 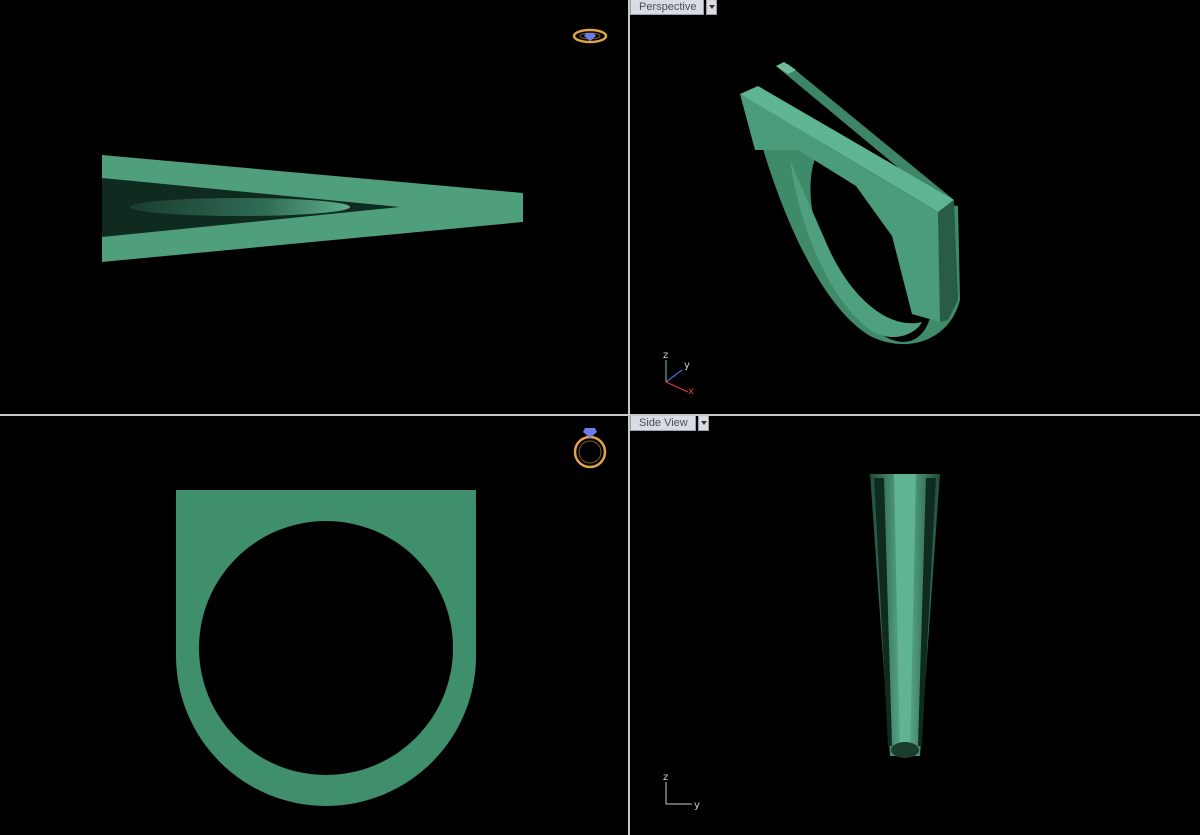 What do you see at coordinates (691, 391) in the screenshot?
I see `axis-x-label: x` at bounding box center [691, 391].